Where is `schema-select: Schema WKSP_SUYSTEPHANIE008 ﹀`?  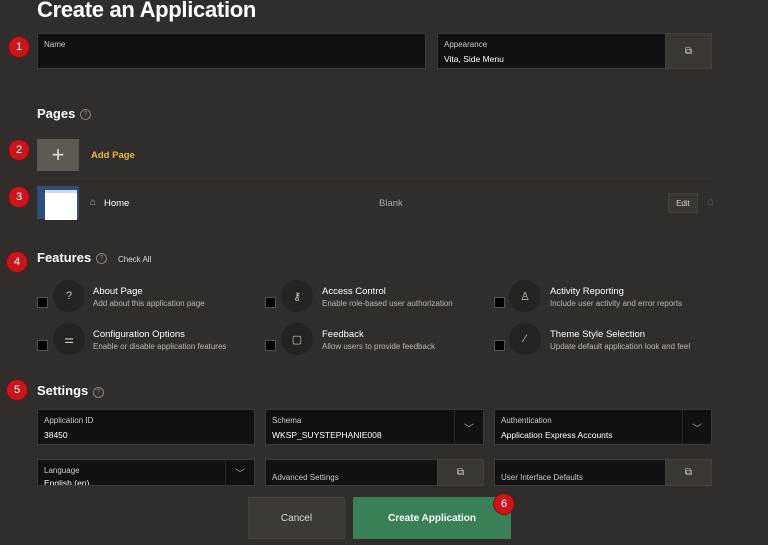
schema-select: Schema WKSP_SUYSTEPHANIE008 ﹀ is located at coordinates (374, 427).